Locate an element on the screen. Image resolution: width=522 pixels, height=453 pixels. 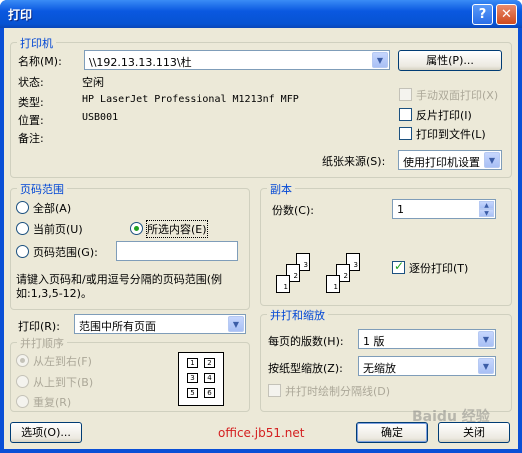
close-window-button: ✕ is located at coordinates (506, 14).